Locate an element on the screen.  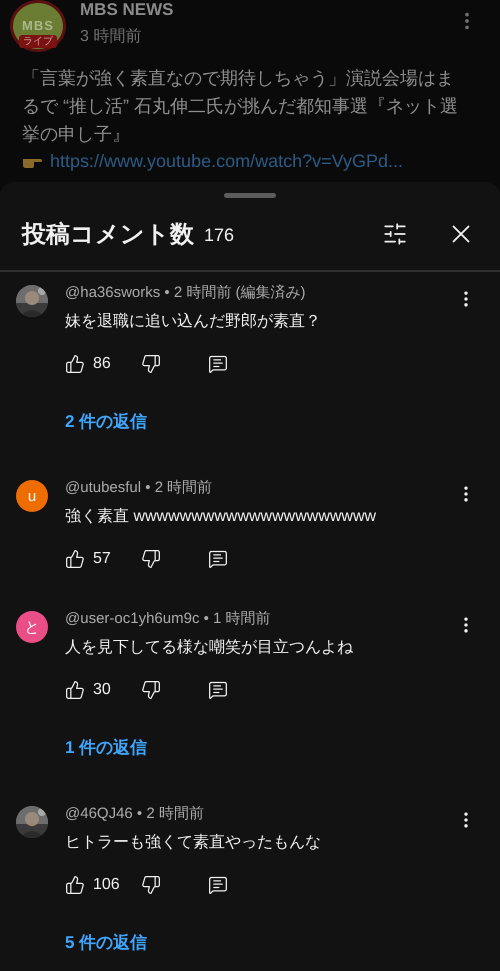
comment-meta: @46QJ46 • 2 時間前 is located at coordinates (135, 814).